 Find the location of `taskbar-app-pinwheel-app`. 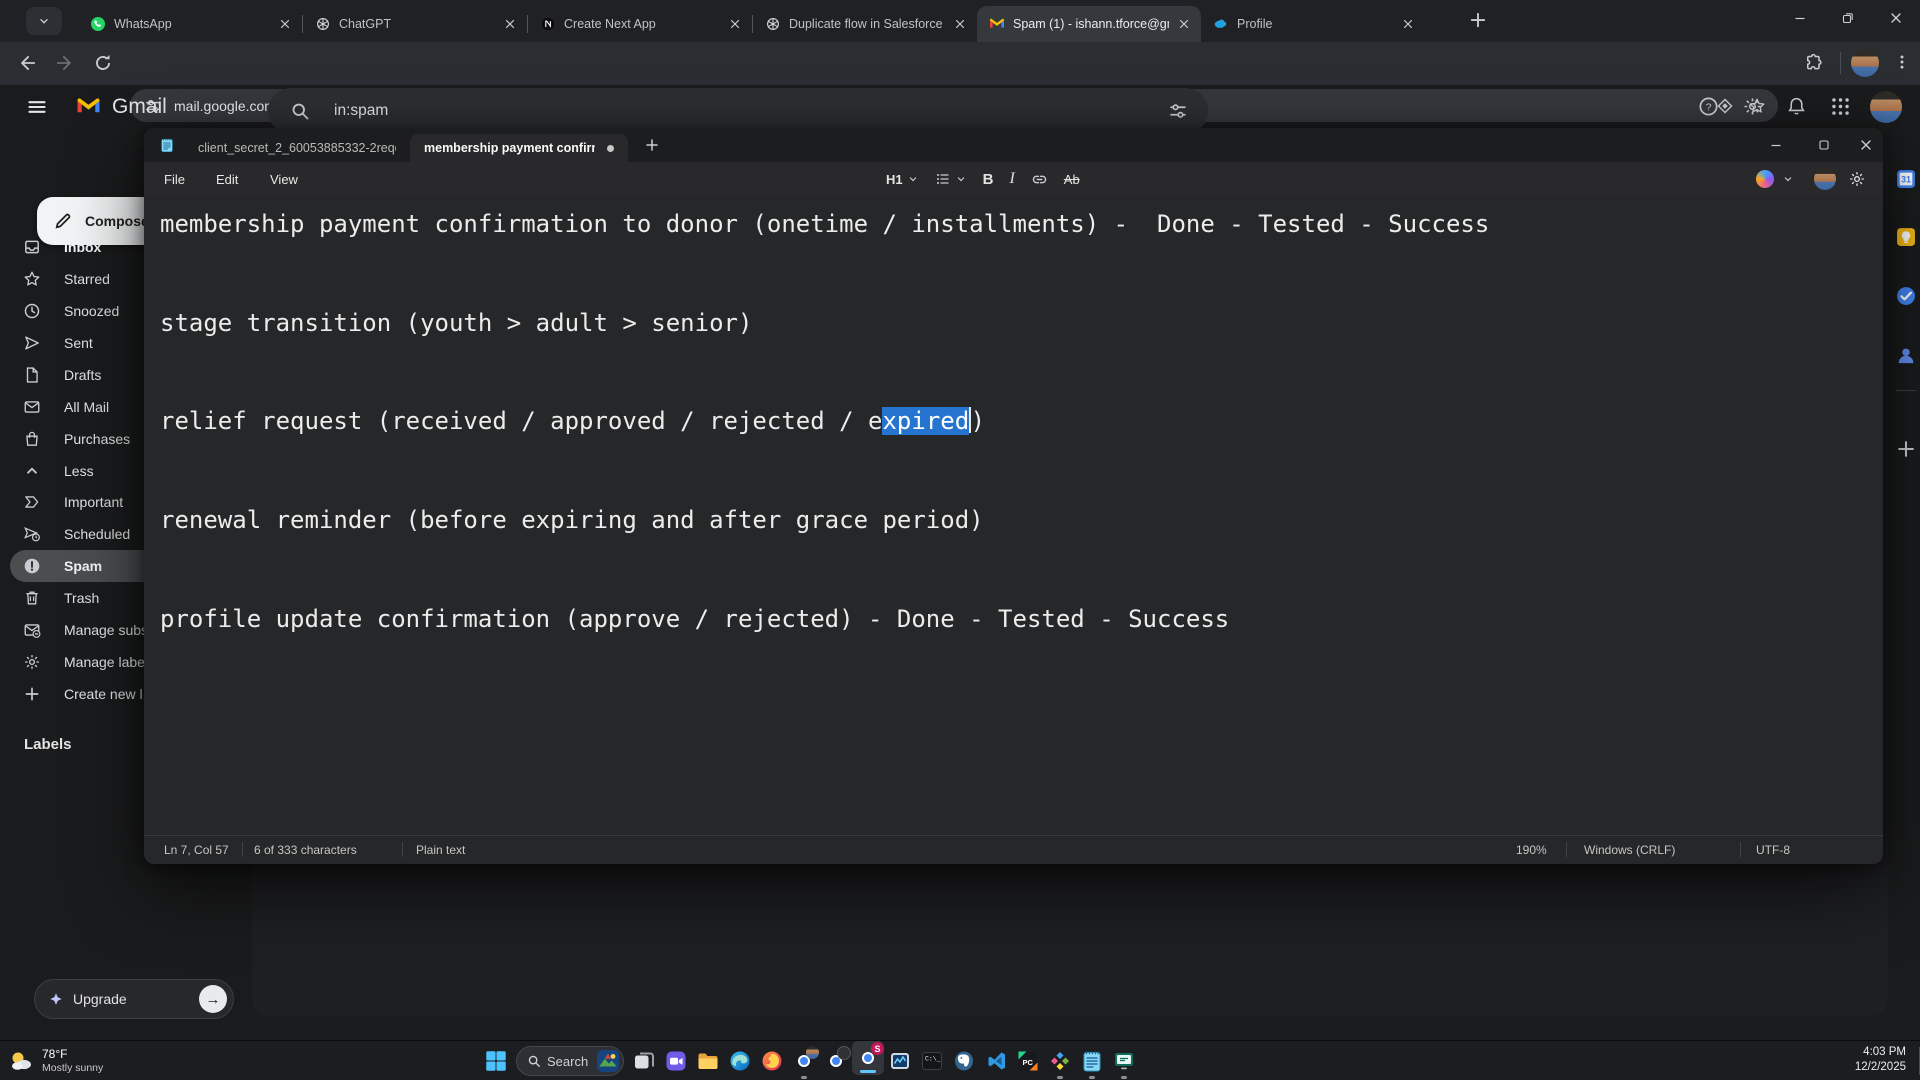

taskbar-app-pinwheel-app is located at coordinates (1060, 1060).